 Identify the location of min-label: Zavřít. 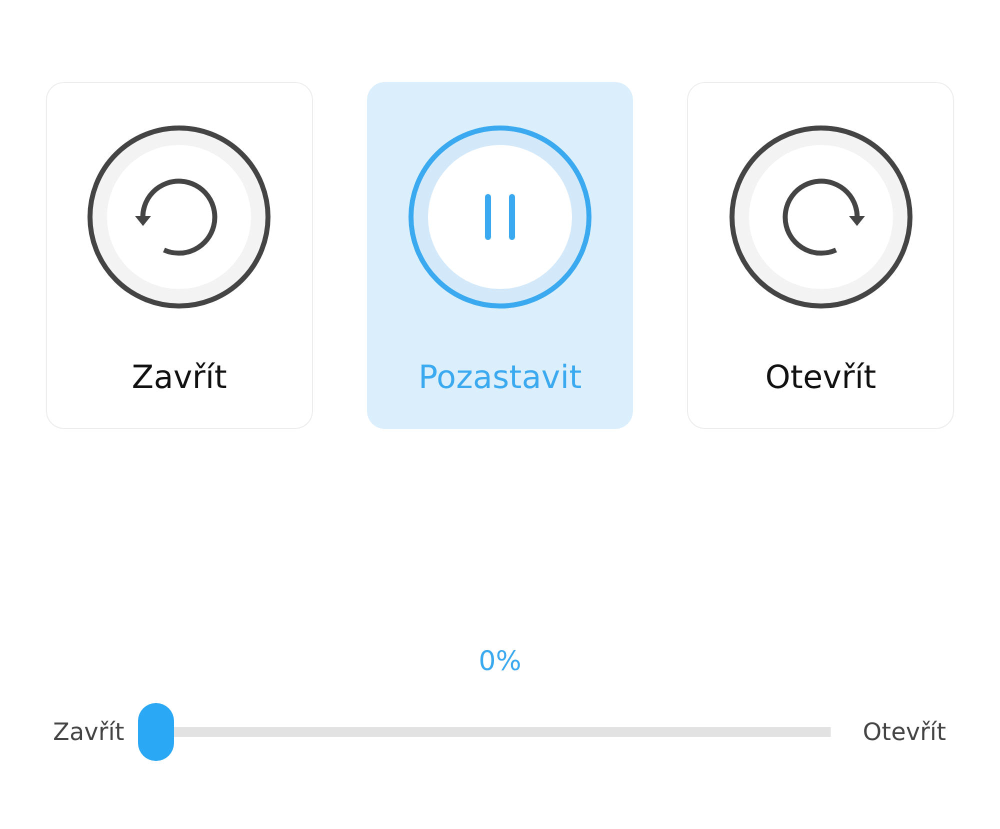
(88, 732).